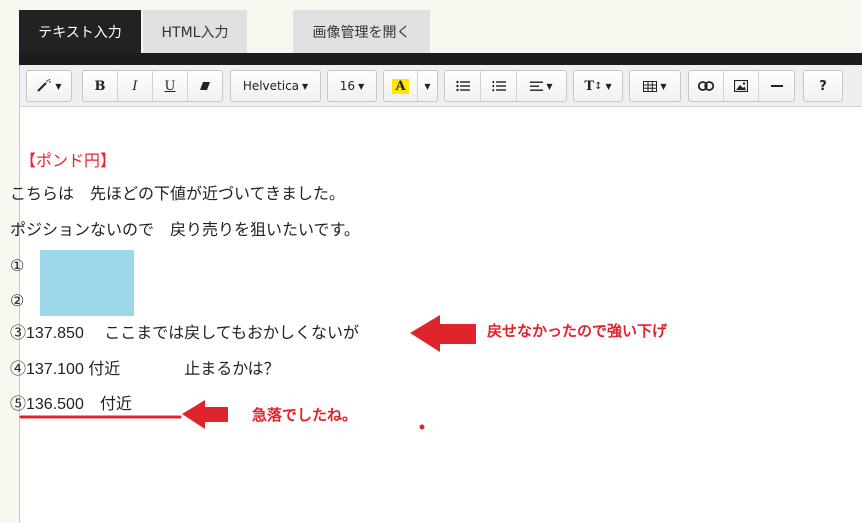 Image resolution: width=862 pixels, height=523 pixels. I want to click on tab-label: テキスト入力, so click(80, 32).